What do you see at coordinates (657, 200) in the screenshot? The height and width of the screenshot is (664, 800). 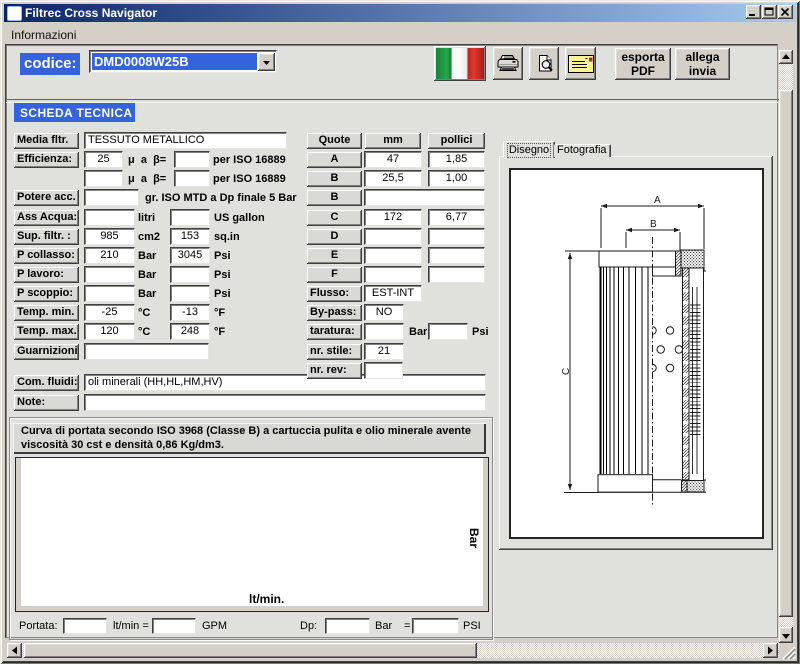 I see `svg-text: A` at bounding box center [657, 200].